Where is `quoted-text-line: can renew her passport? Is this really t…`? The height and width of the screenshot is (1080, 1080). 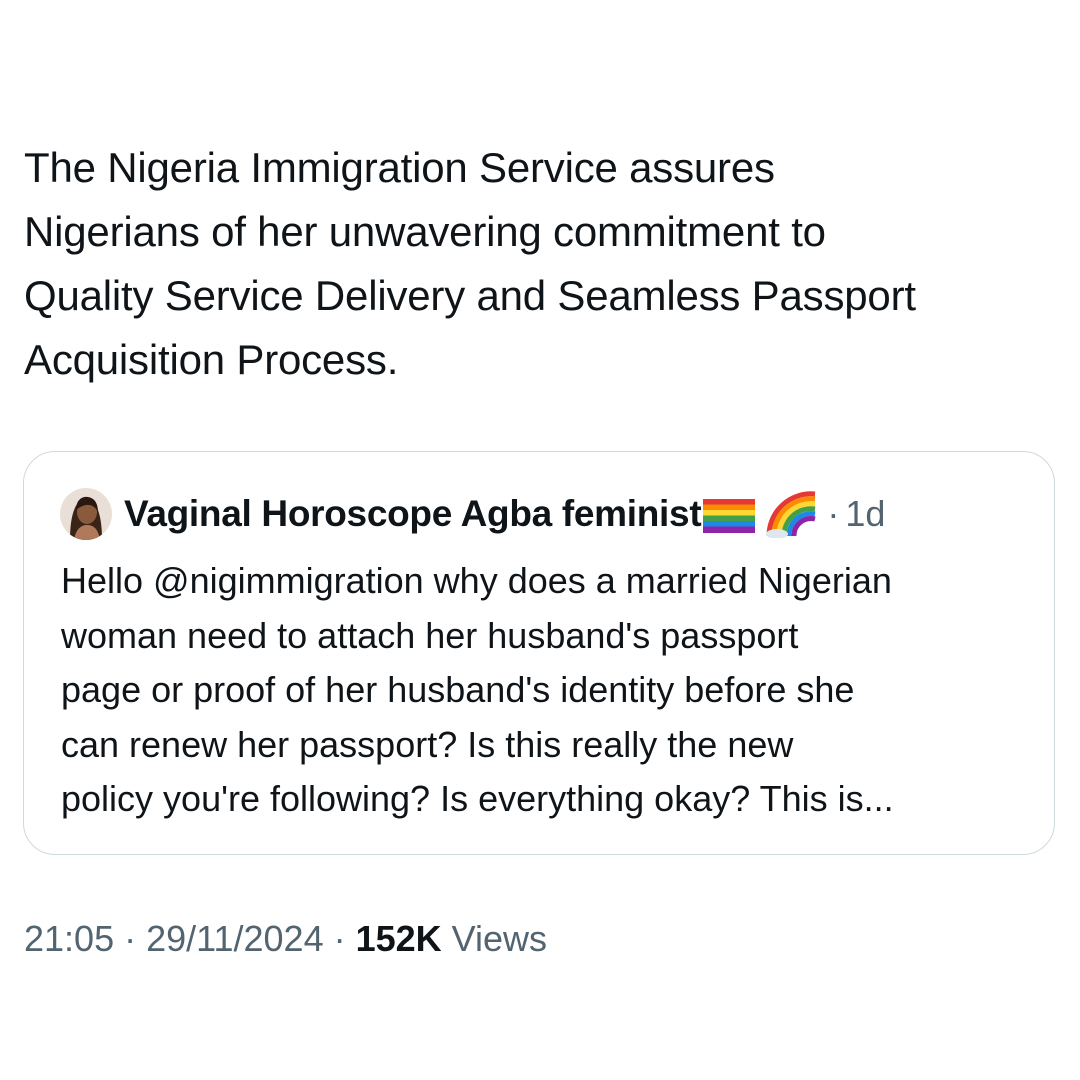 quoted-text-line: can renew her passport? Is this really t… is located at coordinates (427, 744).